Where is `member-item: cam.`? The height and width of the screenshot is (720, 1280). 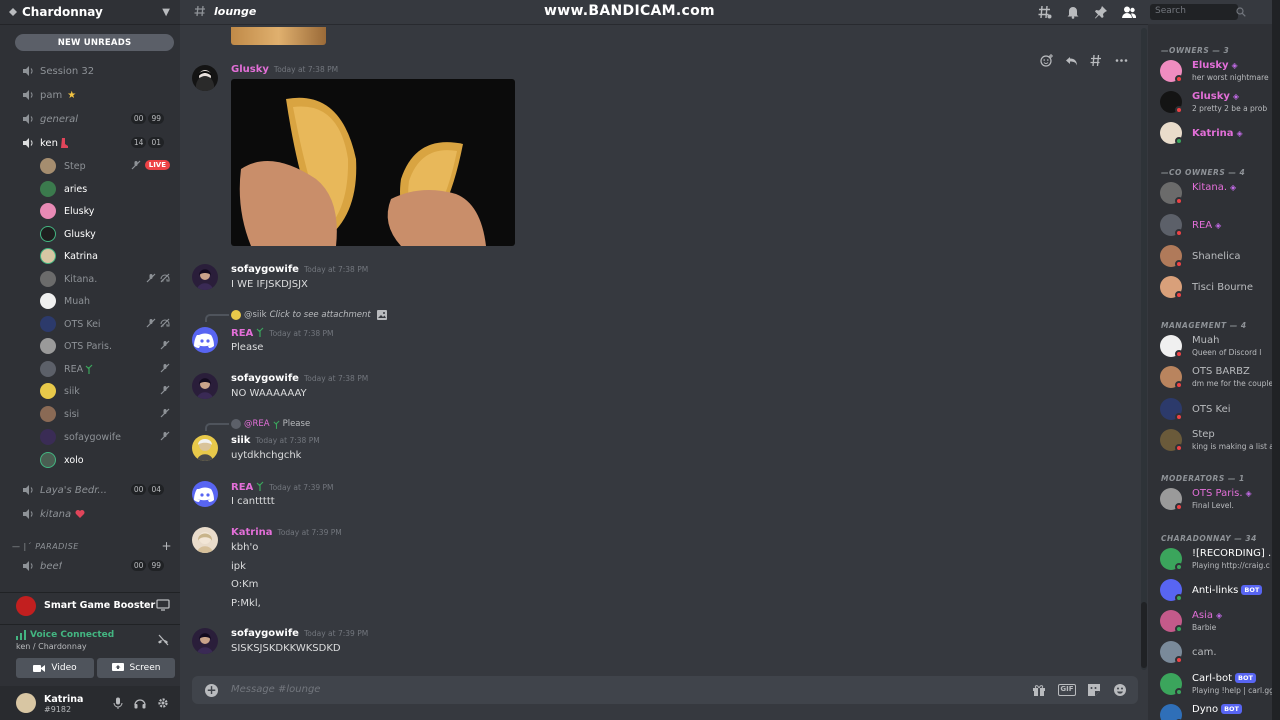
member-item: cam. is located at coordinates (1220, 653).